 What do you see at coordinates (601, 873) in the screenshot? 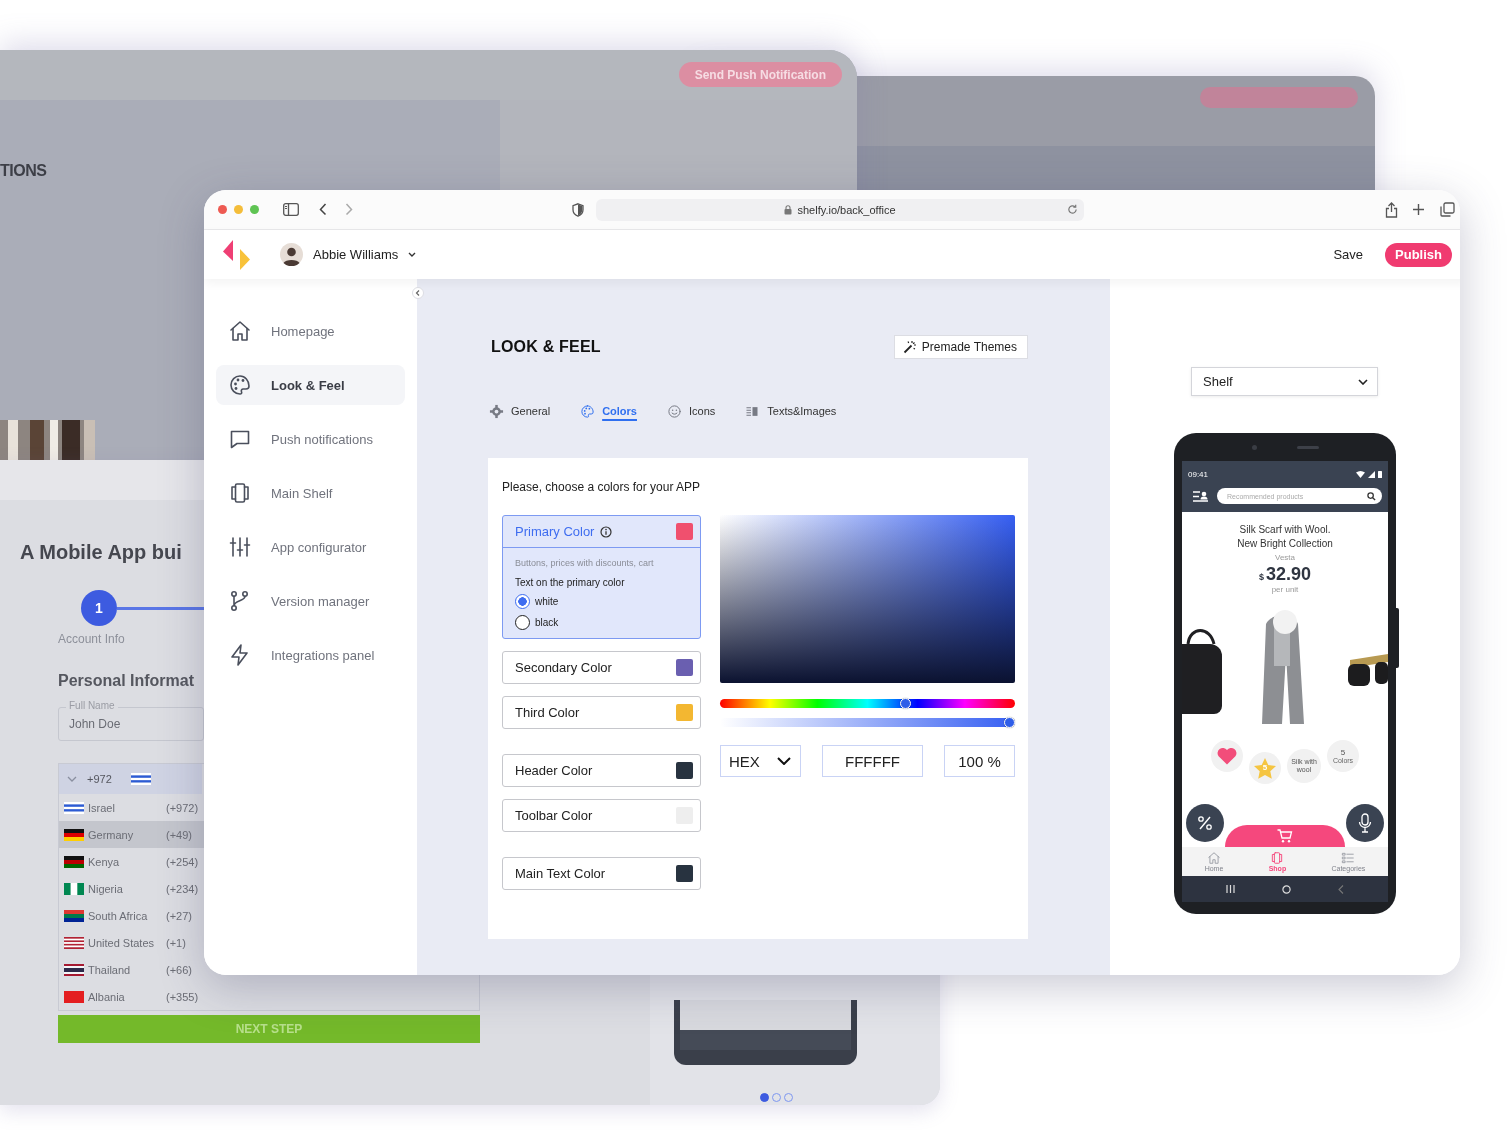
I see `color-option: Main Text Color` at bounding box center [601, 873].